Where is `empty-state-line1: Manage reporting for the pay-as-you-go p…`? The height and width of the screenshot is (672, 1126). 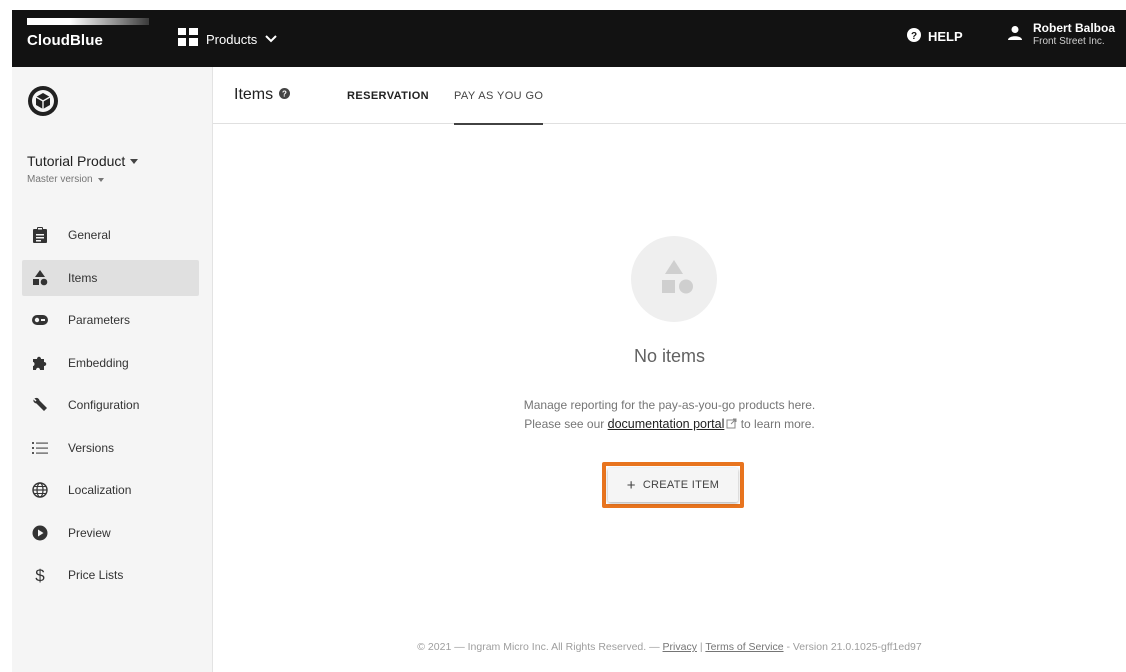 empty-state-line1: Manage reporting for the pay-as-you-go p… is located at coordinates (669, 405).